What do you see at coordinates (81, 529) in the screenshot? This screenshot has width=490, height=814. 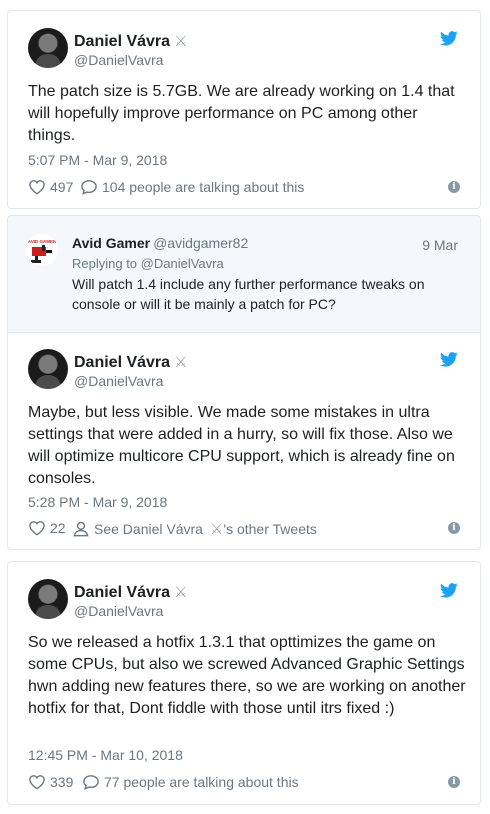 I see `person-icon` at bounding box center [81, 529].